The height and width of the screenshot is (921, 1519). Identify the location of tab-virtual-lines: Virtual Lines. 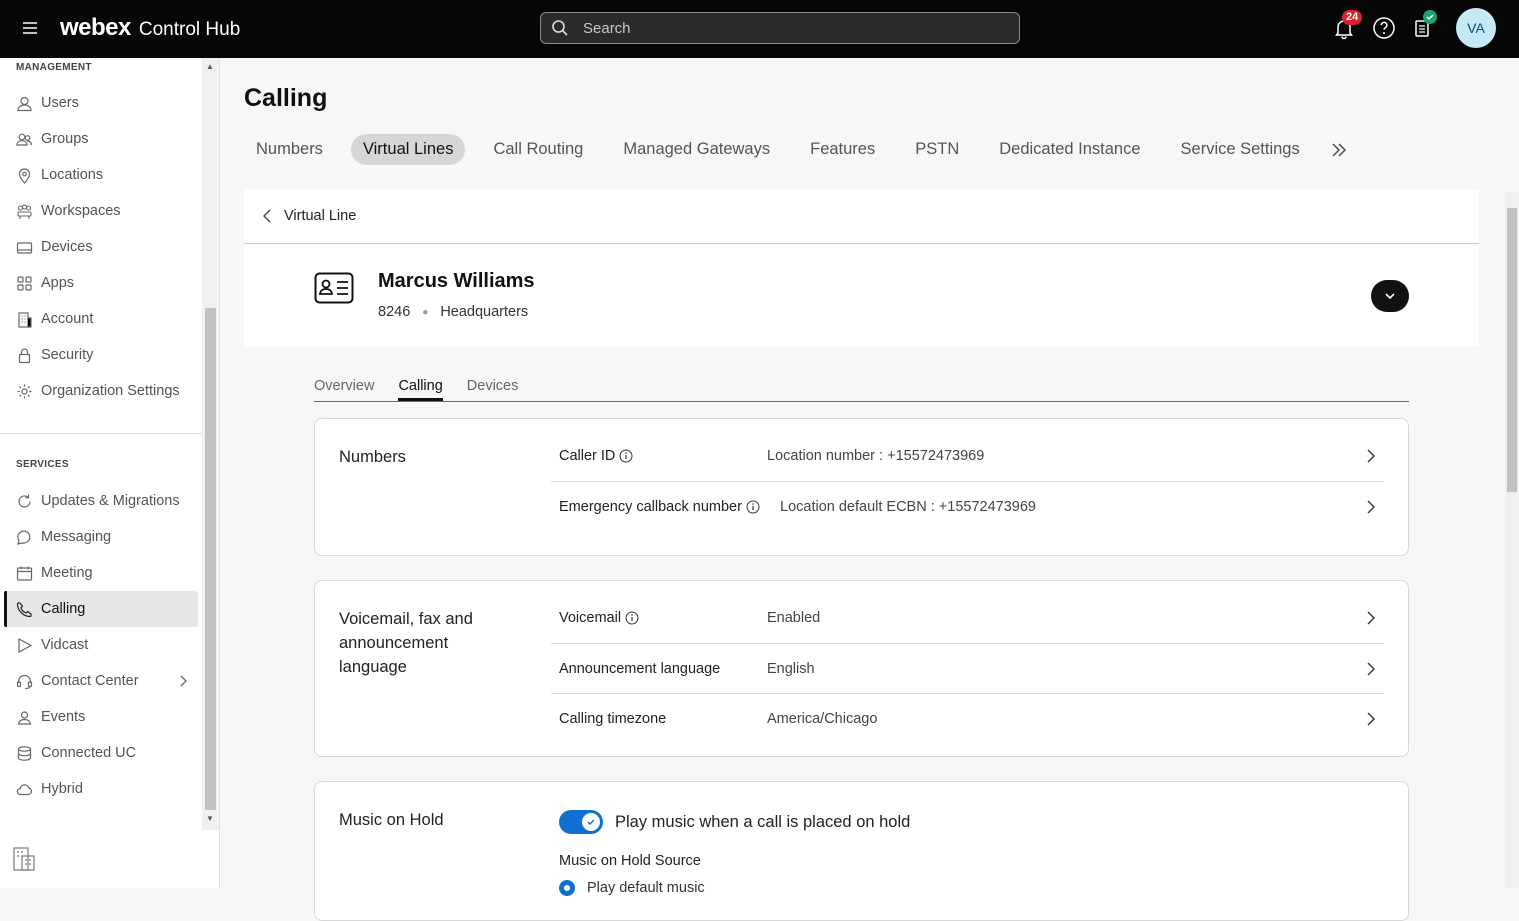
(408, 149).